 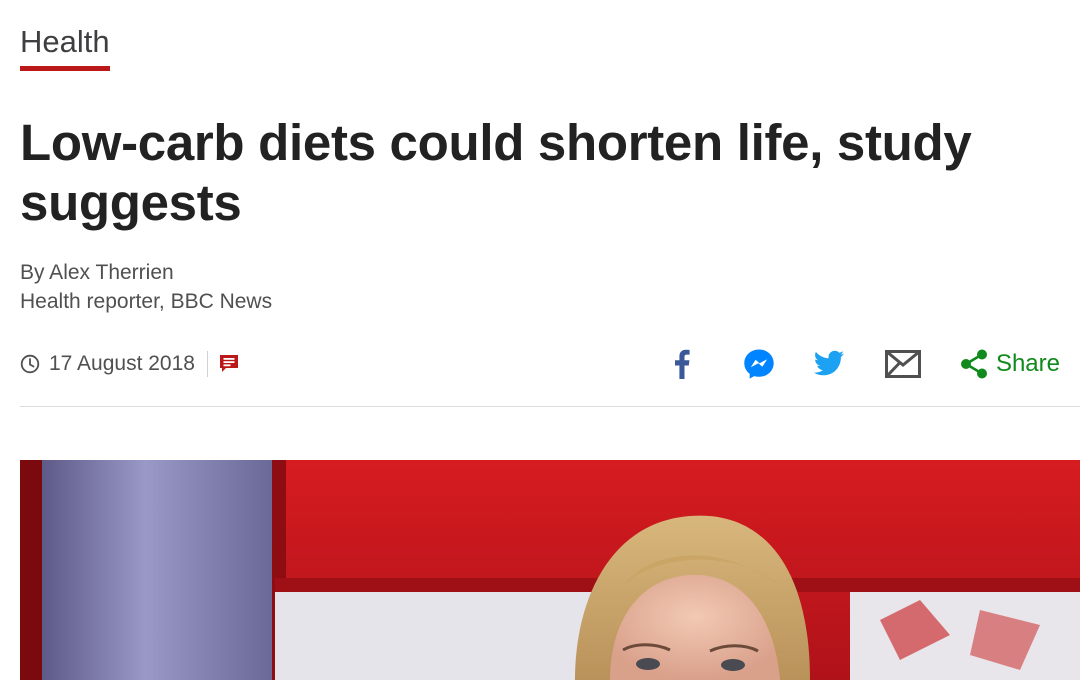 I want to click on byline-author: By Alex Therrien, so click(x=97, y=272).